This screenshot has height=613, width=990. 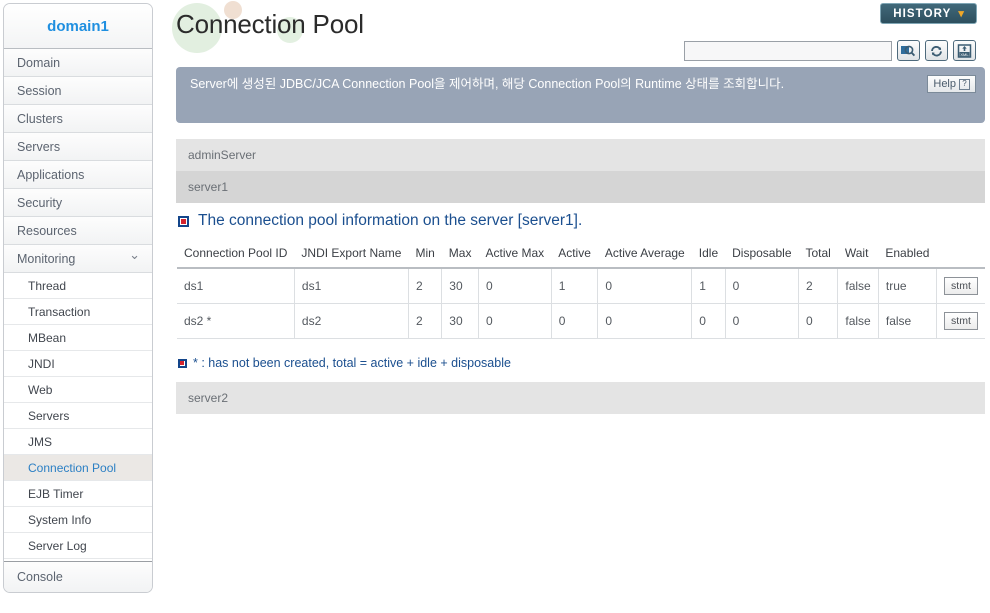 What do you see at coordinates (78, 338) in the screenshot?
I see `sidebar-item-mbean: MBean` at bounding box center [78, 338].